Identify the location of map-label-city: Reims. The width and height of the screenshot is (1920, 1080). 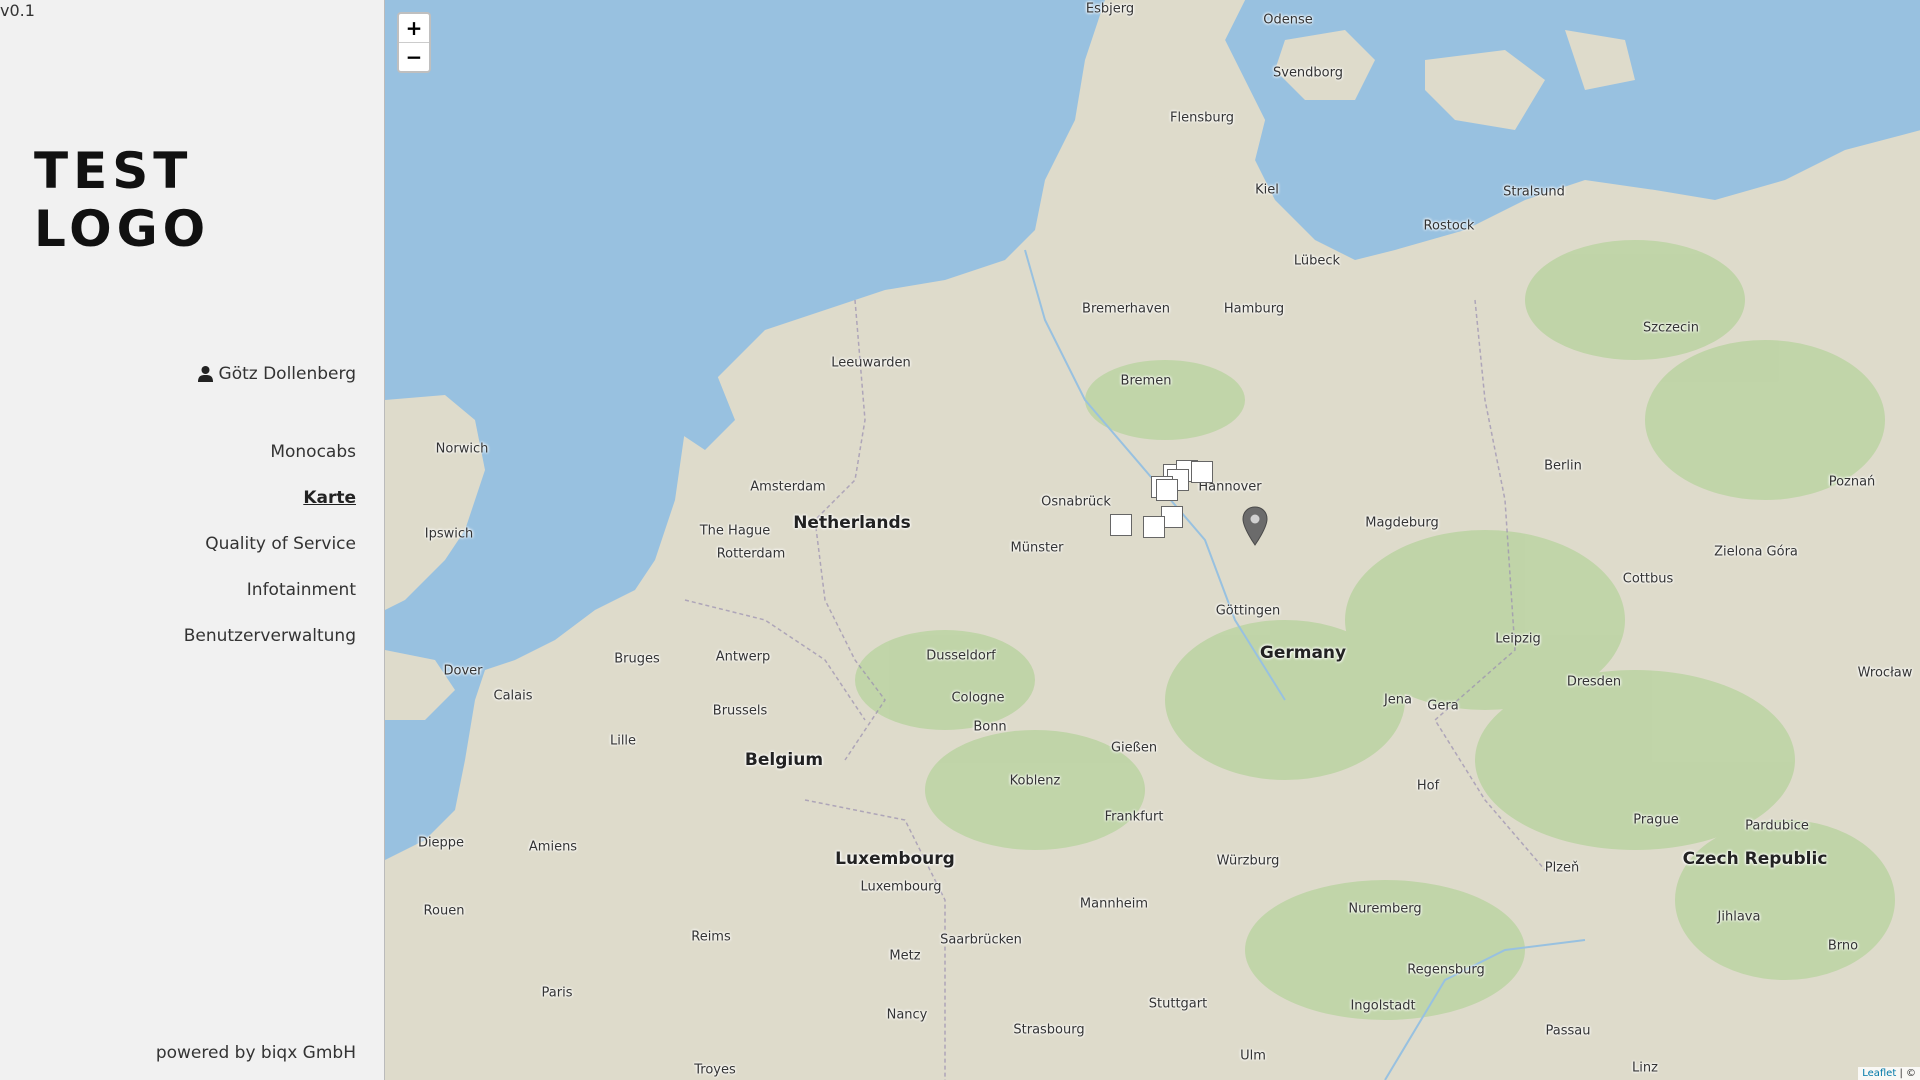
(711, 937).